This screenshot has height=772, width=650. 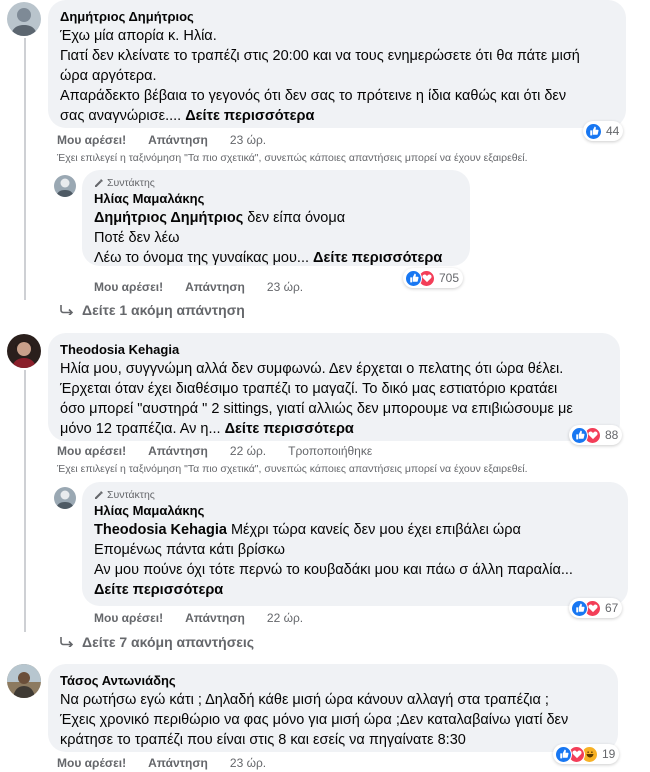 What do you see at coordinates (334, 350) in the screenshot?
I see `comment-author: Theodosia Kehagia` at bounding box center [334, 350].